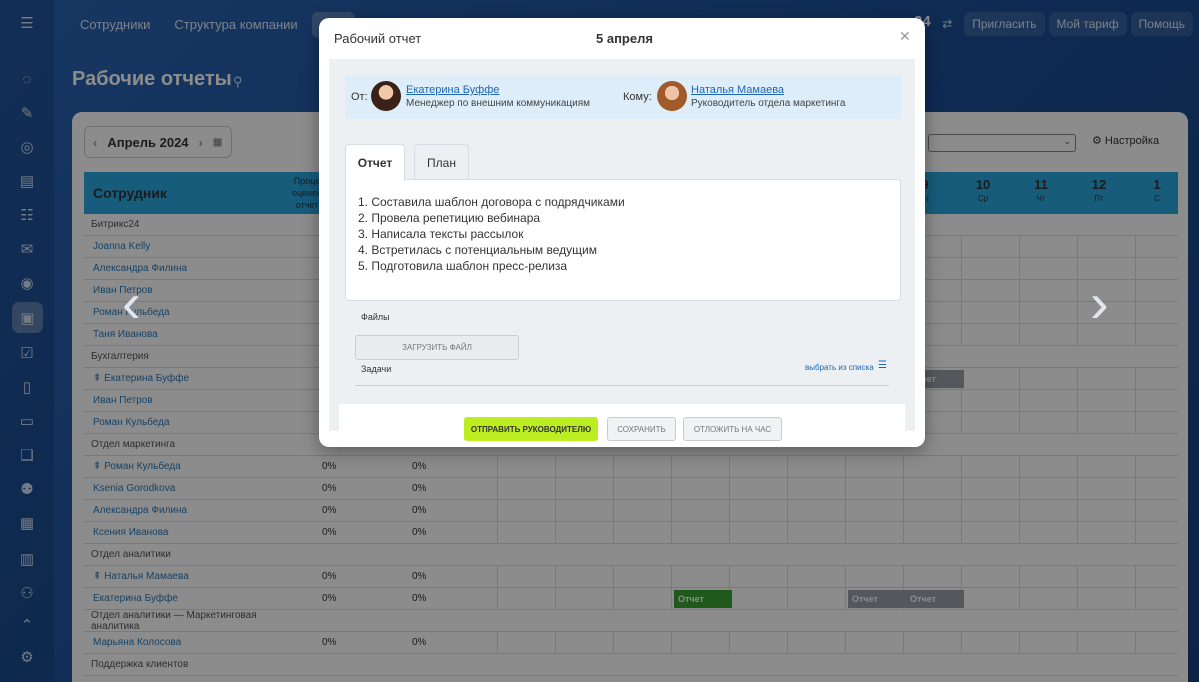 The height and width of the screenshot is (682, 1199). Describe the element at coordinates (905, 36) in the screenshot. I see `close-icon: ✕` at that location.